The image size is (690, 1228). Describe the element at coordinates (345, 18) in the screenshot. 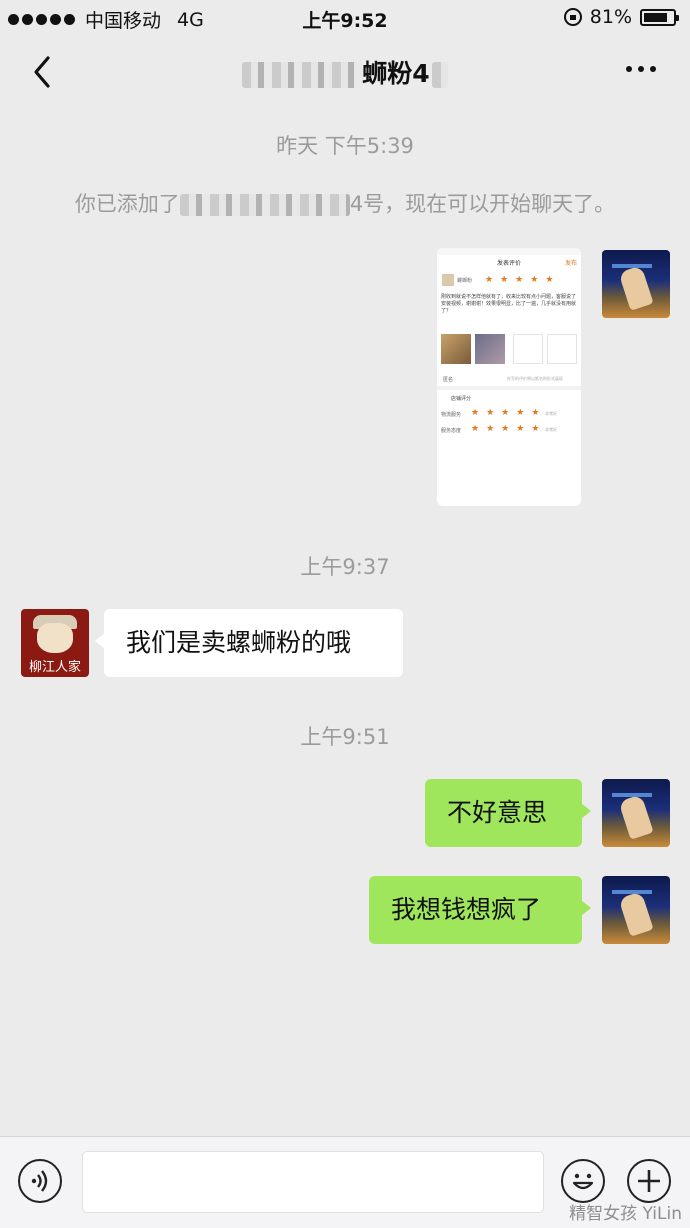

I see `status-bar: 中国移动 4G 上午9:52 81%` at that location.